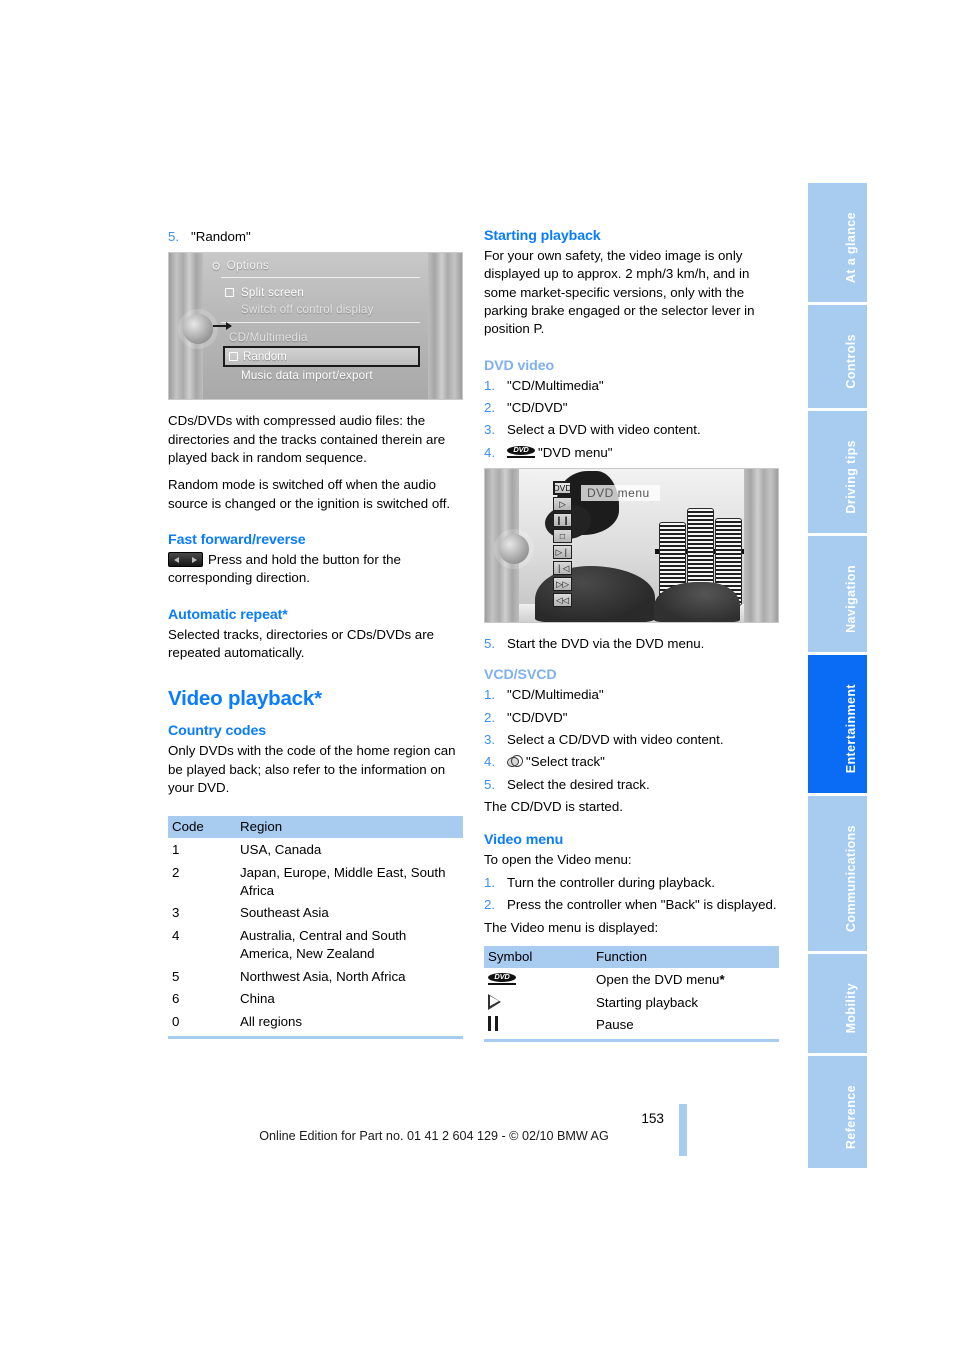 This screenshot has width=954, height=1350. What do you see at coordinates (323, 976) in the screenshot?
I see `cell-region: Northwest Asia, North Africa` at bounding box center [323, 976].